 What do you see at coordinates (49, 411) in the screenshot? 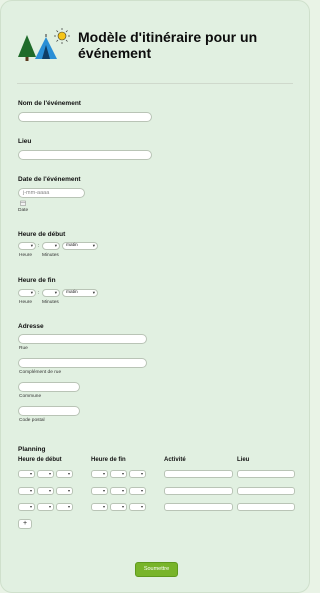
I see `zip-input` at bounding box center [49, 411].